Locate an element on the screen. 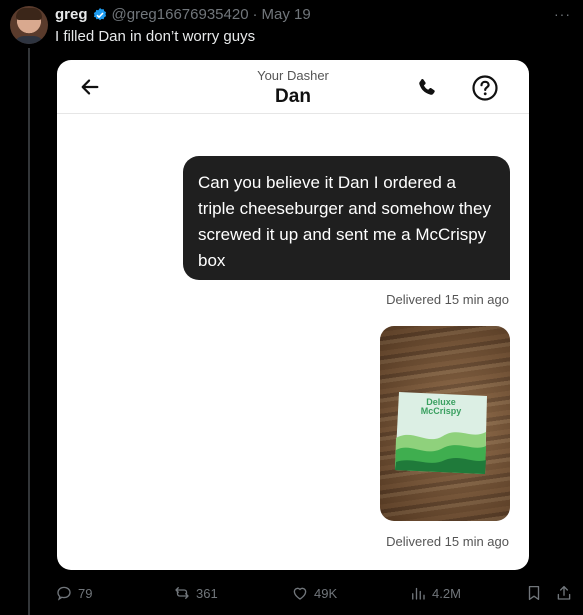  help-icon is located at coordinates (485, 88).